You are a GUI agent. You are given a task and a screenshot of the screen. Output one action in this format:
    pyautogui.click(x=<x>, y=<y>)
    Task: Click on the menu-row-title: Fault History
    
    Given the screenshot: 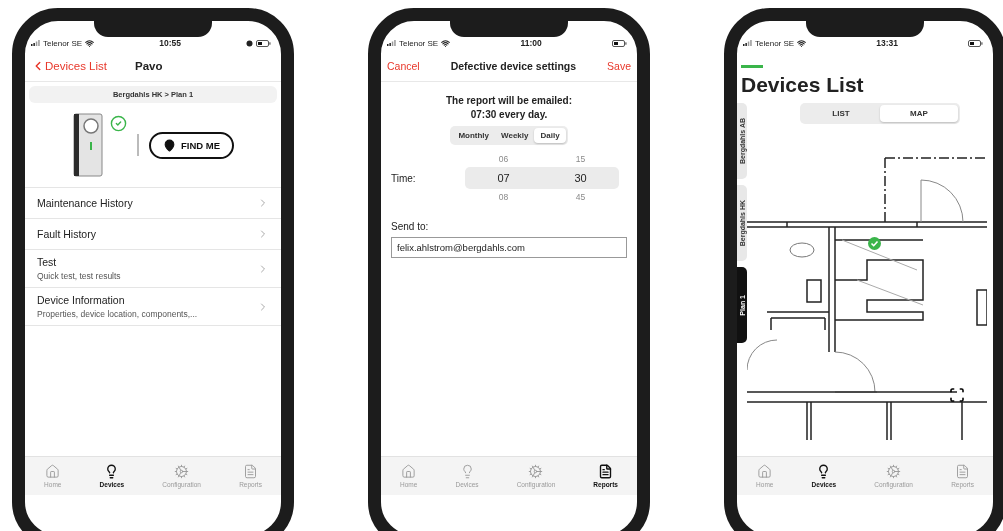 What is the action you would take?
    pyautogui.click(x=66, y=234)
    